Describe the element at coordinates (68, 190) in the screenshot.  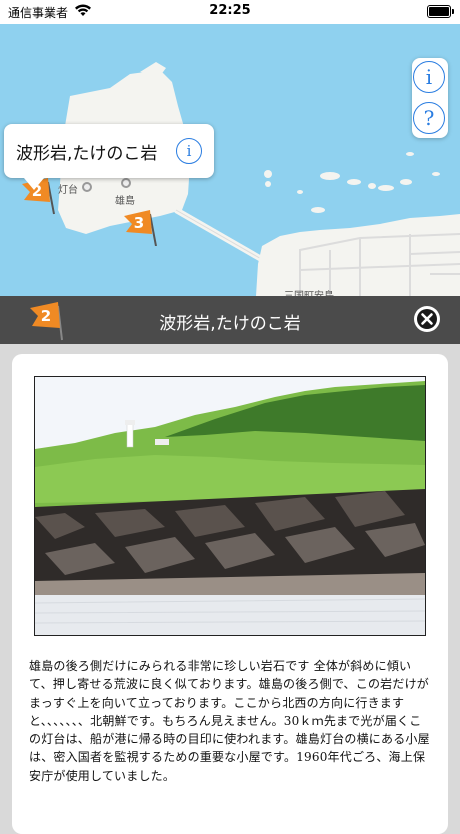
I see `lighthouse-label: 灯台` at that location.